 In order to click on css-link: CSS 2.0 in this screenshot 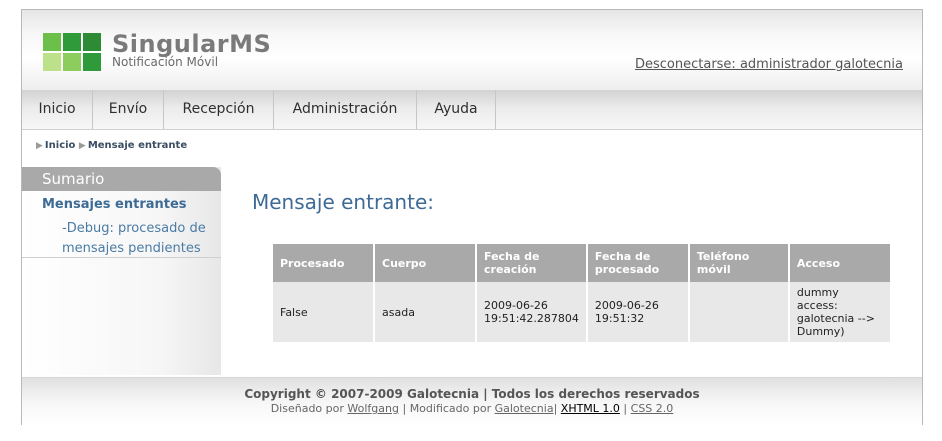, I will do `click(652, 408)`.